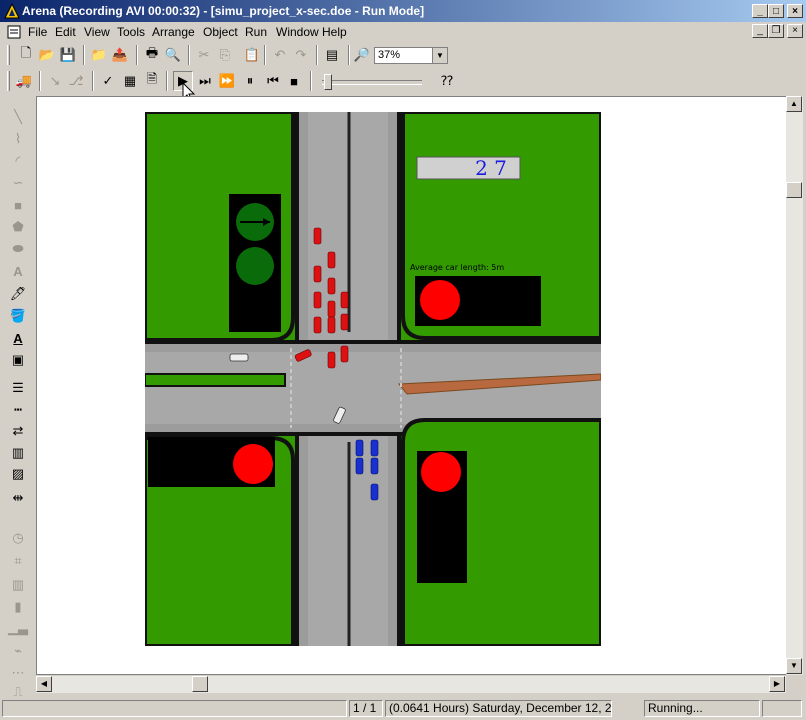 This screenshot has width=806, height=720. Describe the element at coordinates (332, 55) in the screenshot. I see `layers-icon: ▤` at that location.